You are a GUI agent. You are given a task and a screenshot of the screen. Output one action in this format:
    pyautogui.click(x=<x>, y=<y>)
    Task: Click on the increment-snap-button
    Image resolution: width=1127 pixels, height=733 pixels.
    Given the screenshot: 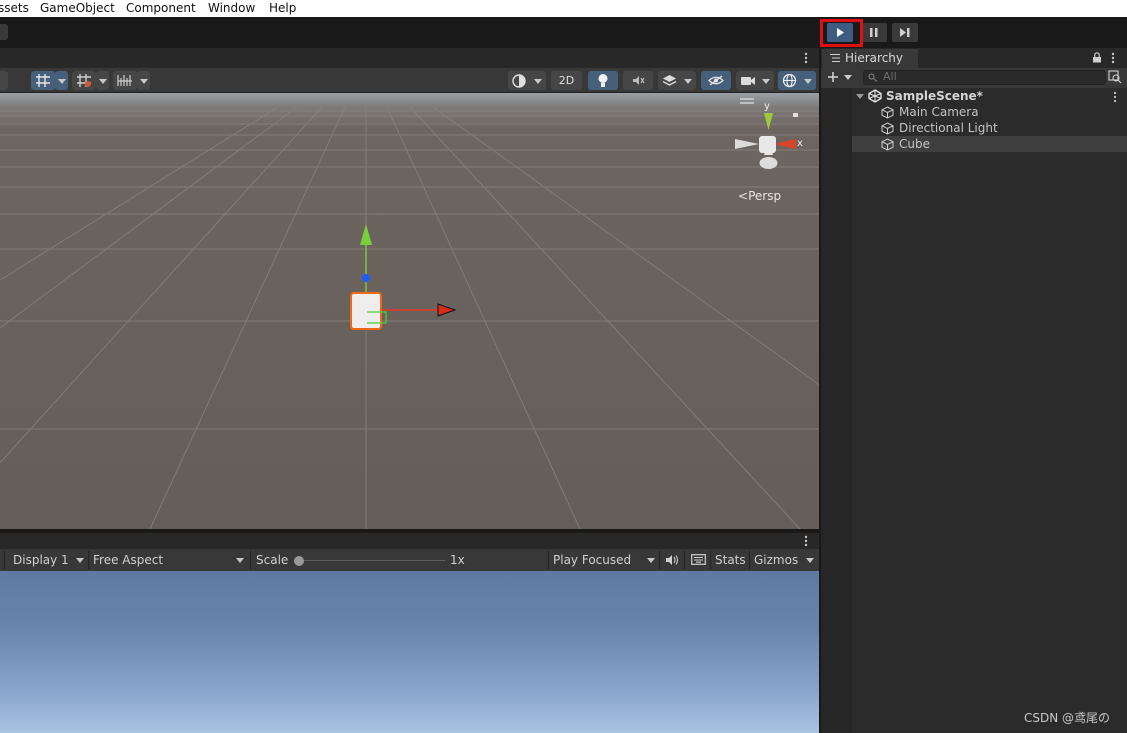 What is the action you would take?
    pyautogui.click(x=84, y=80)
    